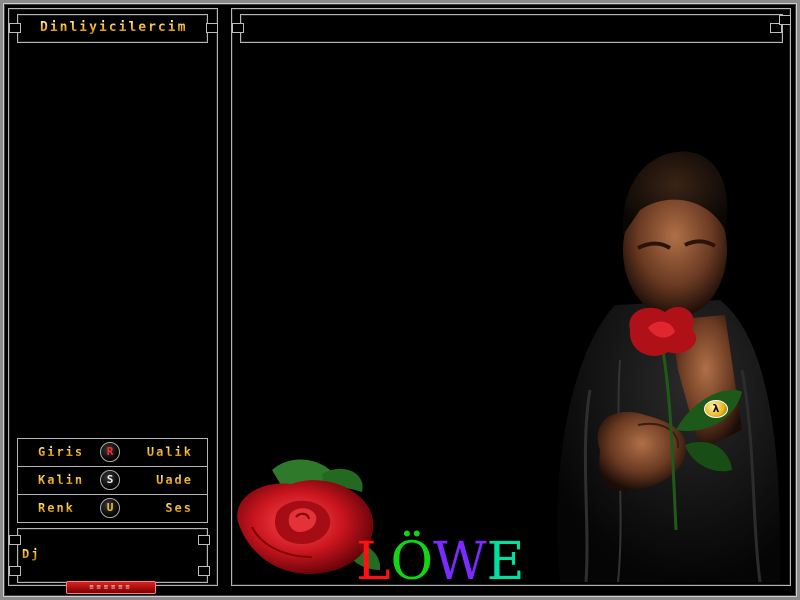 The height and width of the screenshot is (600, 800). I want to click on menu-key-s-icon: S, so click(110, 480).